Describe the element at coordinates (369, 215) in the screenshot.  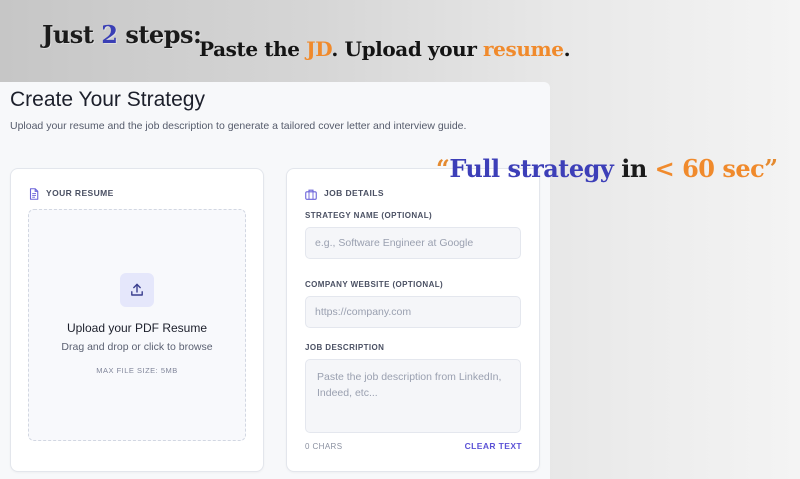
I see `strategy-name-label: STRATEGY NAME (OPTIONAL)` at that location.